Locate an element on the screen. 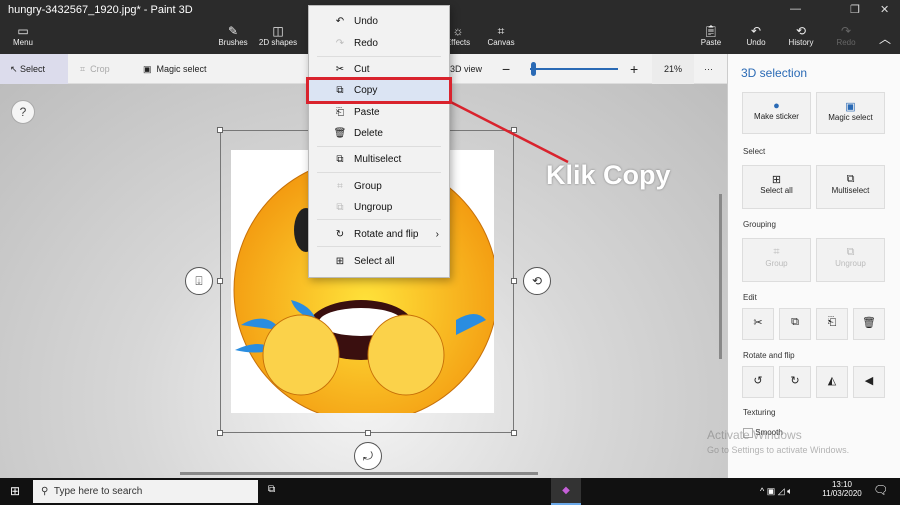 The image size is (900, 505). history-icon: ⟲ is located at coordinates (801, 31).